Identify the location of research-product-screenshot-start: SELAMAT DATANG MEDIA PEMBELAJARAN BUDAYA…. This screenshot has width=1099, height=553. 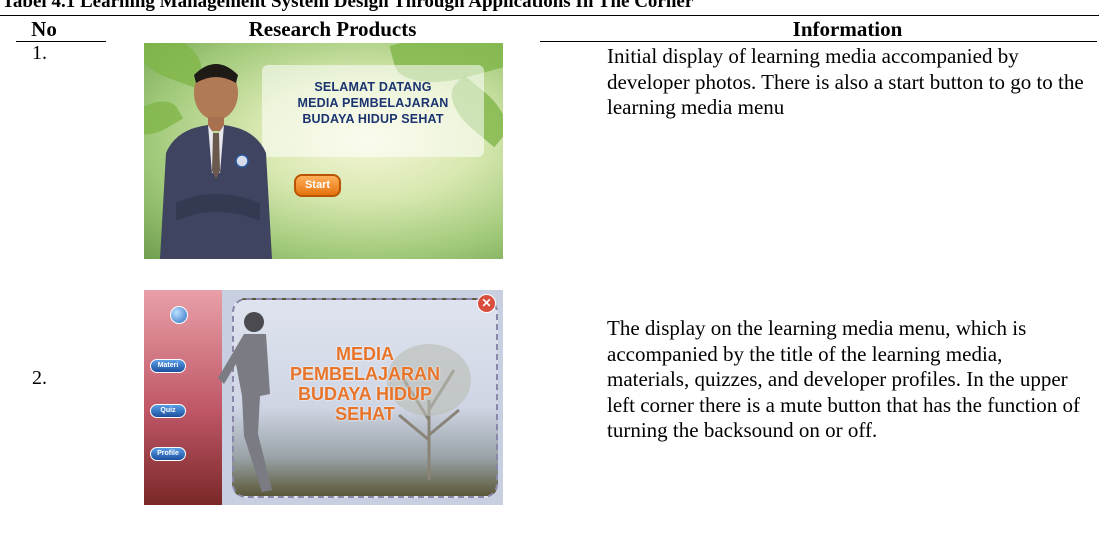
(323, 151).